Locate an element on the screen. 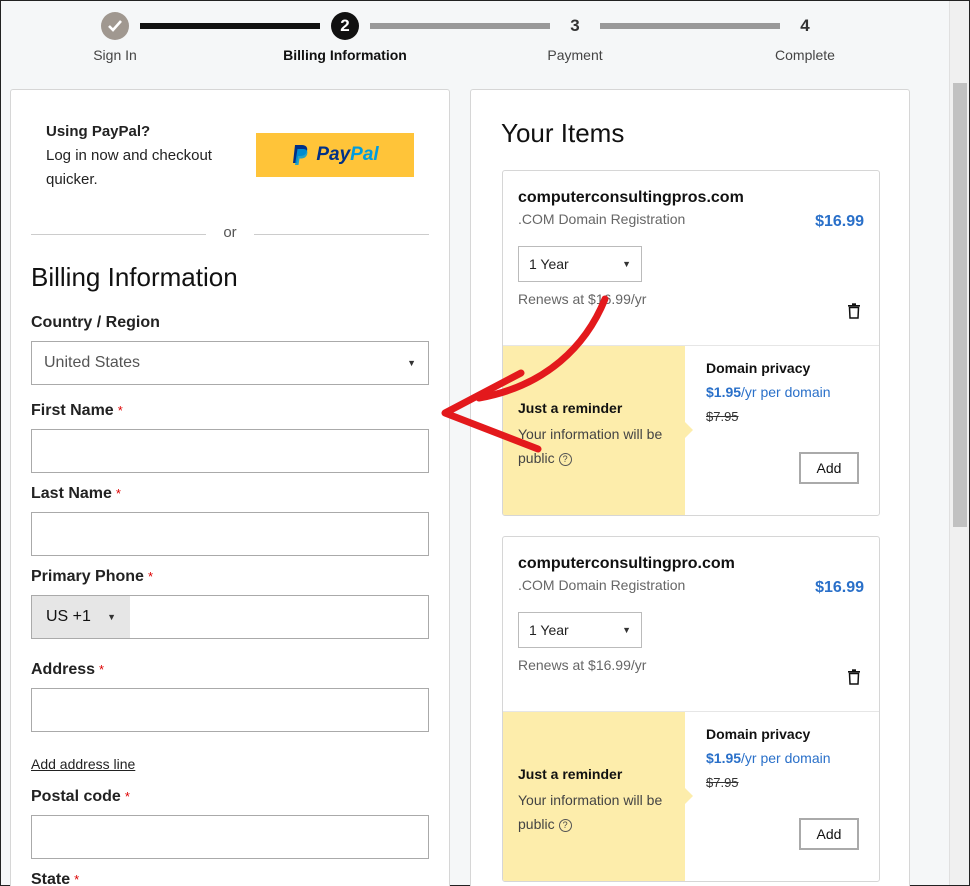 This screenshot has height=886, width=970. paypal-text: Log in now and checkout quicker. is located at coordinates (129, 167).